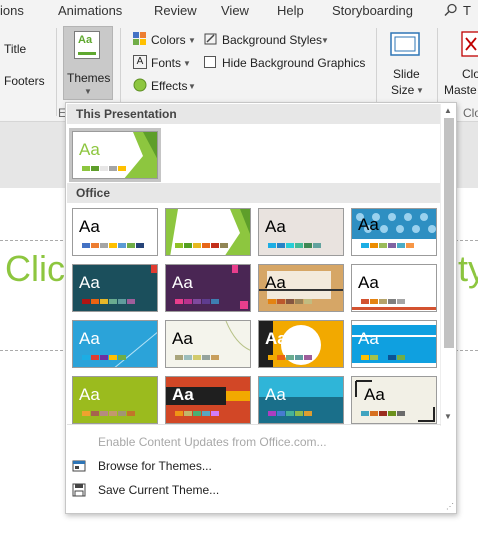  I want to click on scroll-down-icon: ▼, so click(448, 416).